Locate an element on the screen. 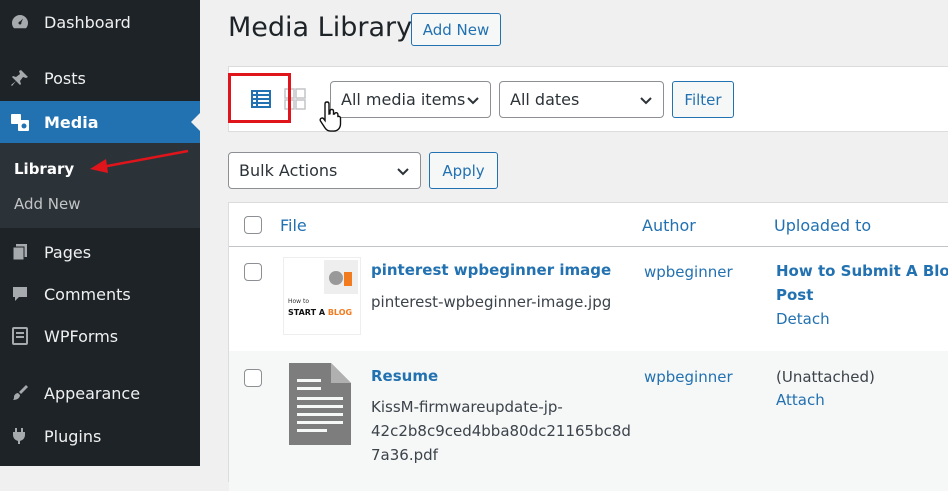 This screenshot has width=948, height=491. document-icon is located at coordinates (320, 404).